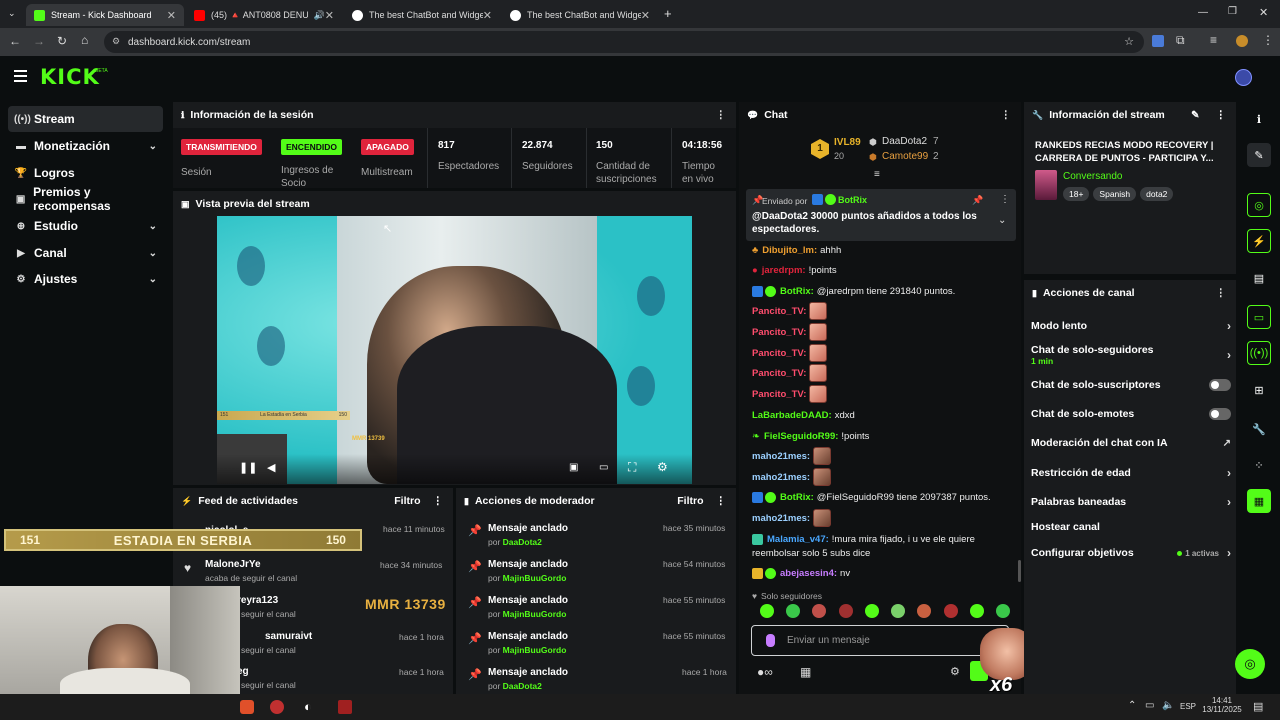 This screenshot has width=1280, height=720. Describe the element at coordinates (765, 672) in the screenshot. I see `channel-points-icon: ●∞` at that location.